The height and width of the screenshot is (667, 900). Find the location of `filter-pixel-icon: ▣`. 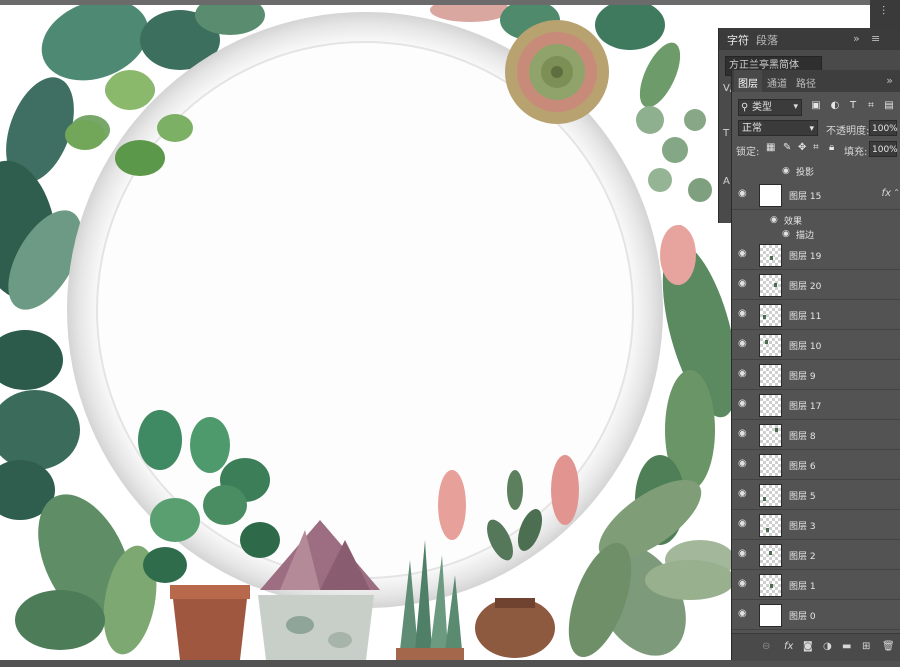

filter-pixel-icon: ▣ is located at coordinates (816, 106).